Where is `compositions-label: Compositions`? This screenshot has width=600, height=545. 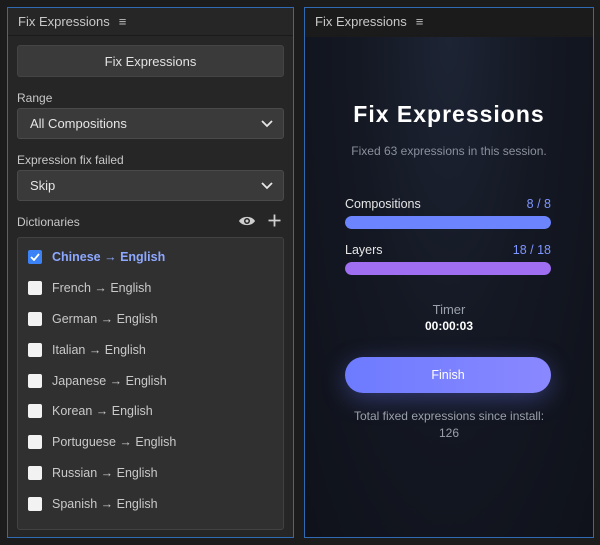
compositions-label: Compositions is located at coordinates (383, 204).